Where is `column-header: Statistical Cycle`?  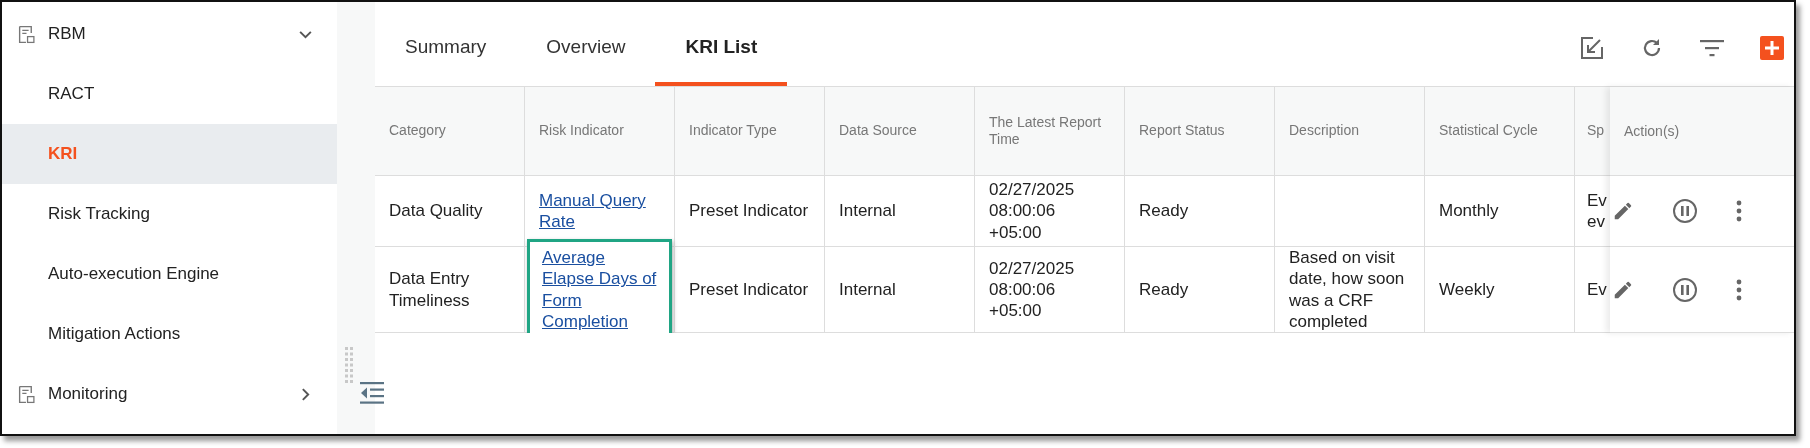 column-header: Statistical Cycle is located at coordinates (1500, 131).